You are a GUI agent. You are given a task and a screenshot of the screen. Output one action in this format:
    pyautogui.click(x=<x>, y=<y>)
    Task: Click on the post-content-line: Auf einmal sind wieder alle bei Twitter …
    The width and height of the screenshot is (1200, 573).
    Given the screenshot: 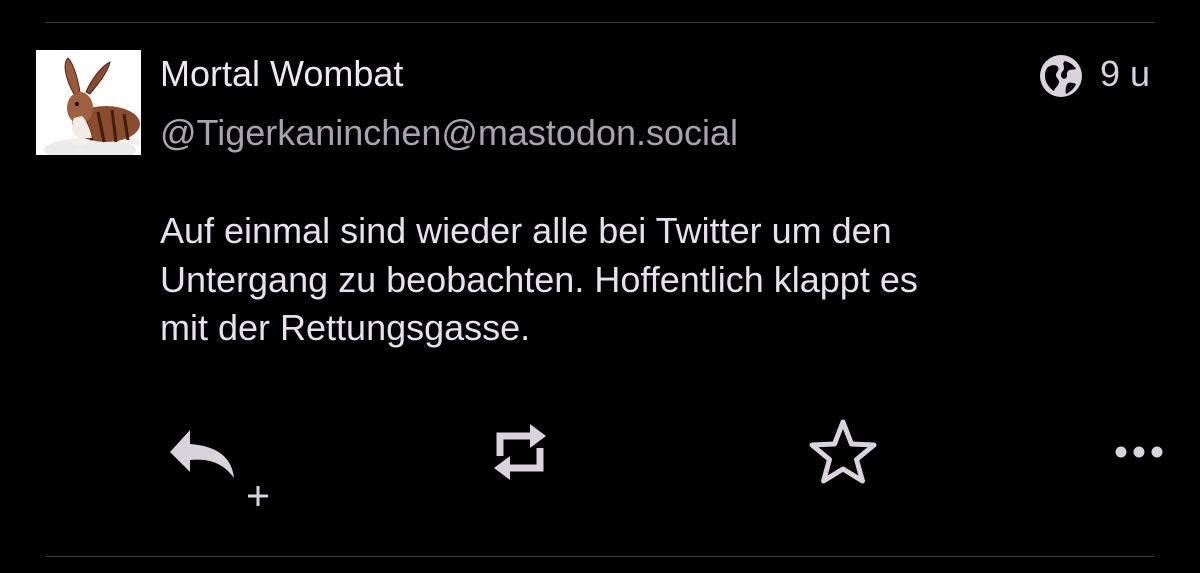 What is the action you would take?
    pyautogui.click(x=526, y=230)
    